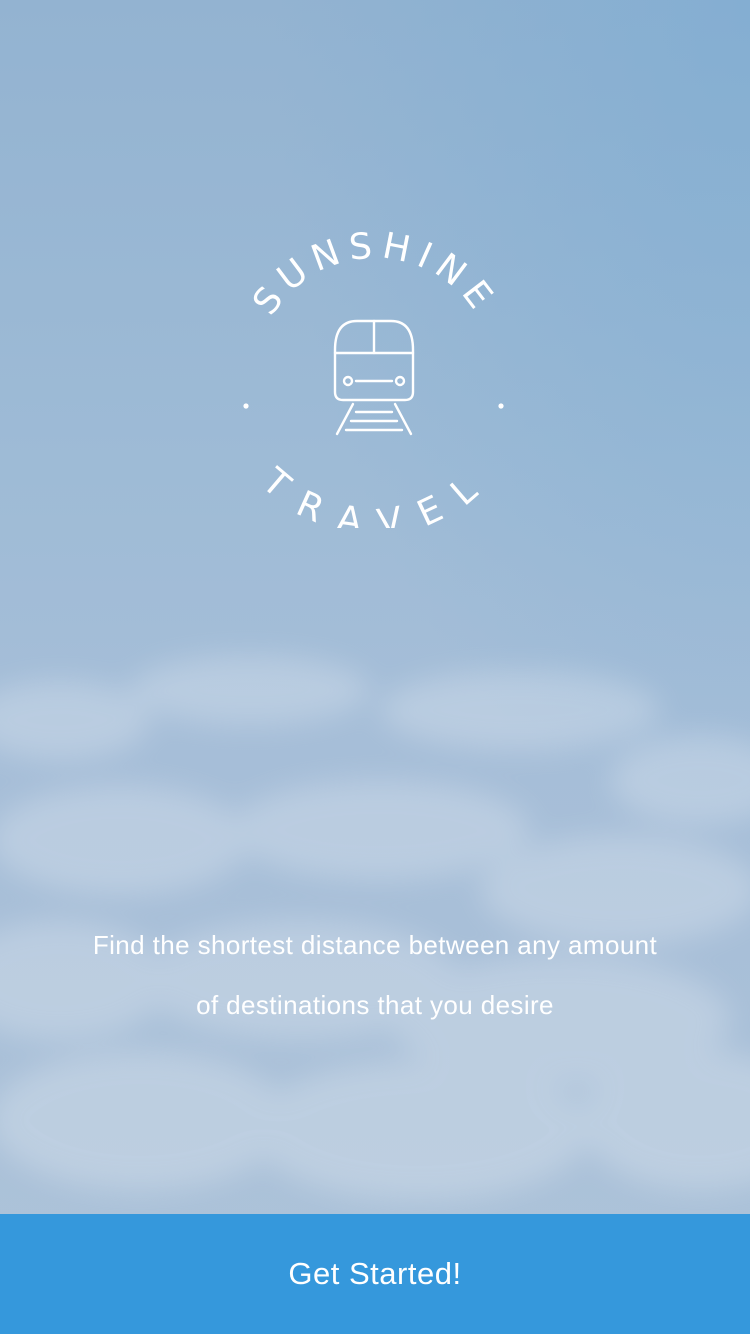 Image resolution: width=750 pixels, height=1334 pixels. Describe the element at coordinates (375, 1005) in the screenshot. I see `tagline-line-2: of destinations that you desire` at that location.